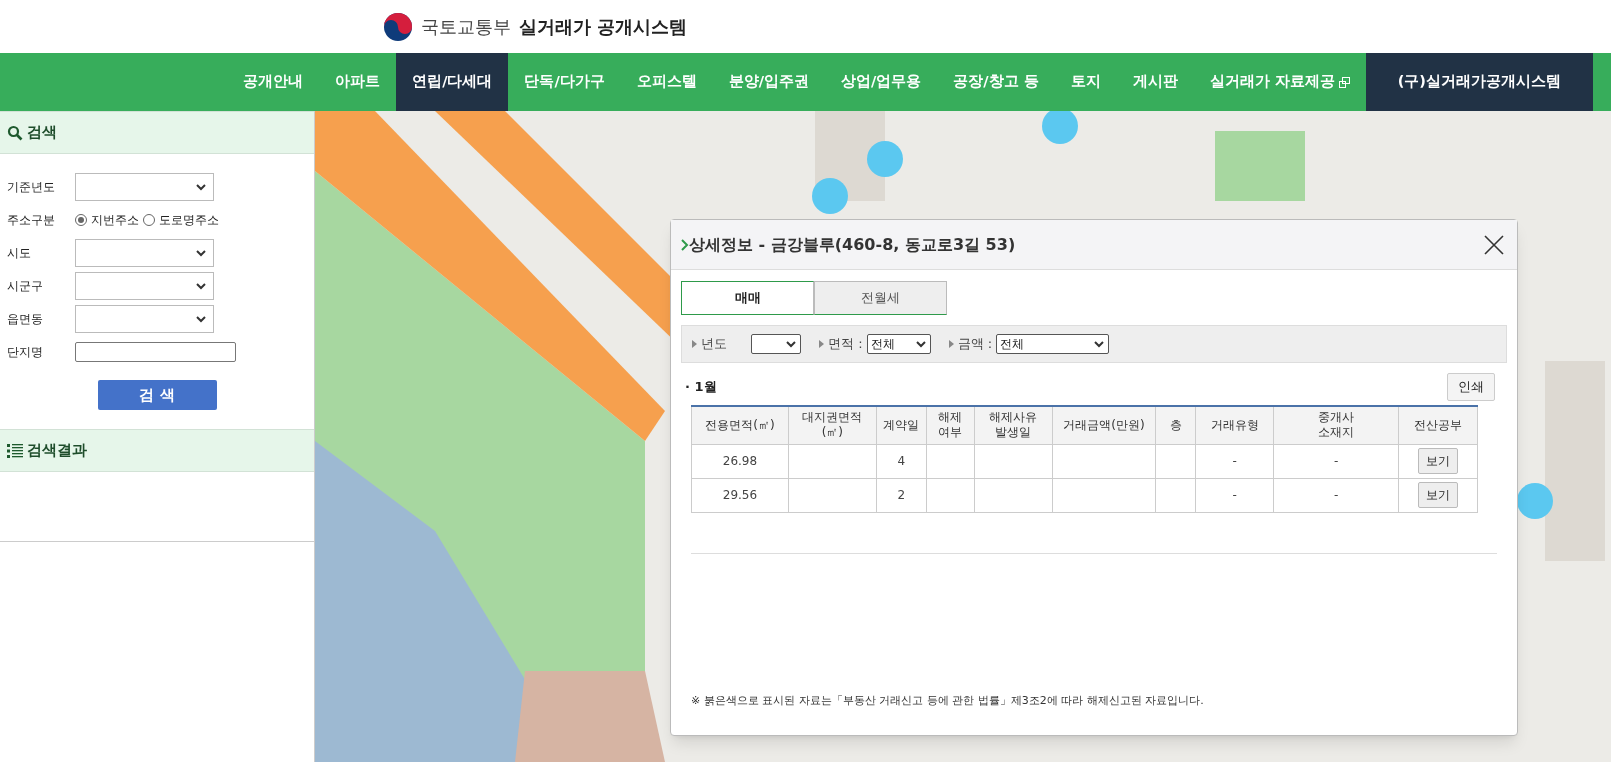 This screenshot has height=762, width=1611. Describe the element at coordinates (1234, 425) in the screenshot. I see `column-header: 거래유형` at that location.